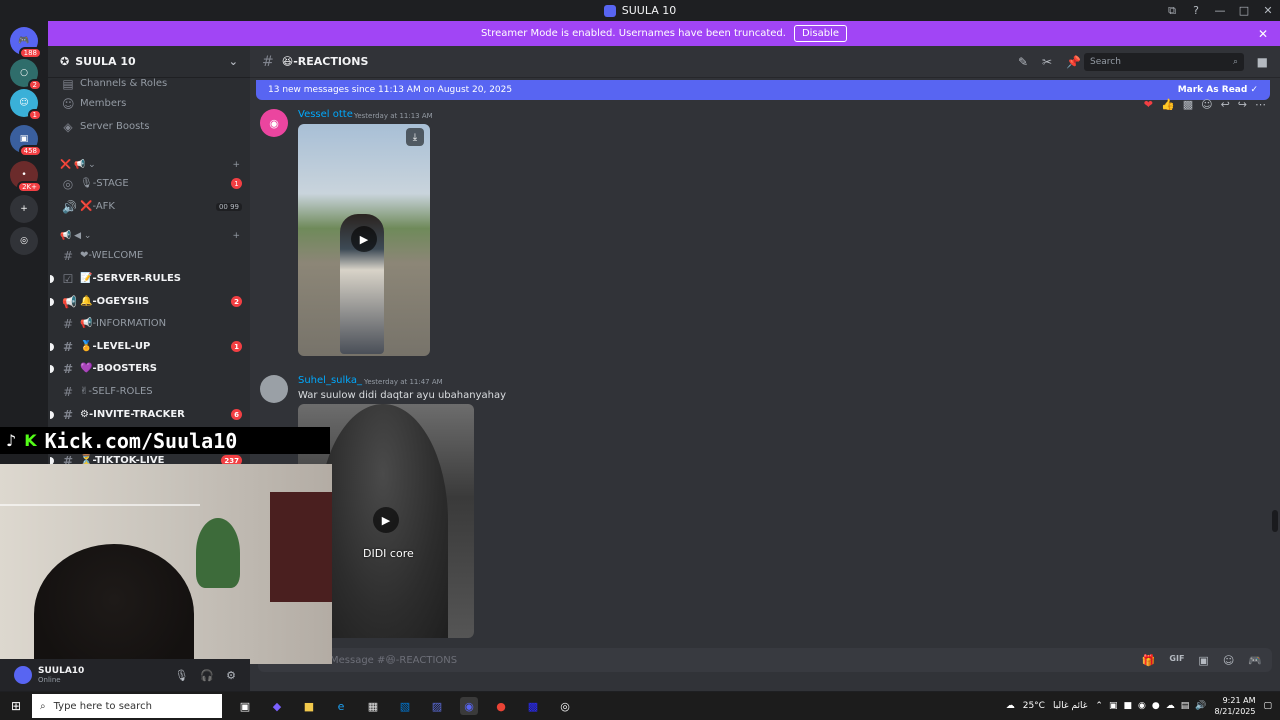 The image size is (1280, 720). What do you see at coordinates (405, 706) in the screenshot?
I see `taskbar-app-icon: ▧` at bounding box center [405, 706].